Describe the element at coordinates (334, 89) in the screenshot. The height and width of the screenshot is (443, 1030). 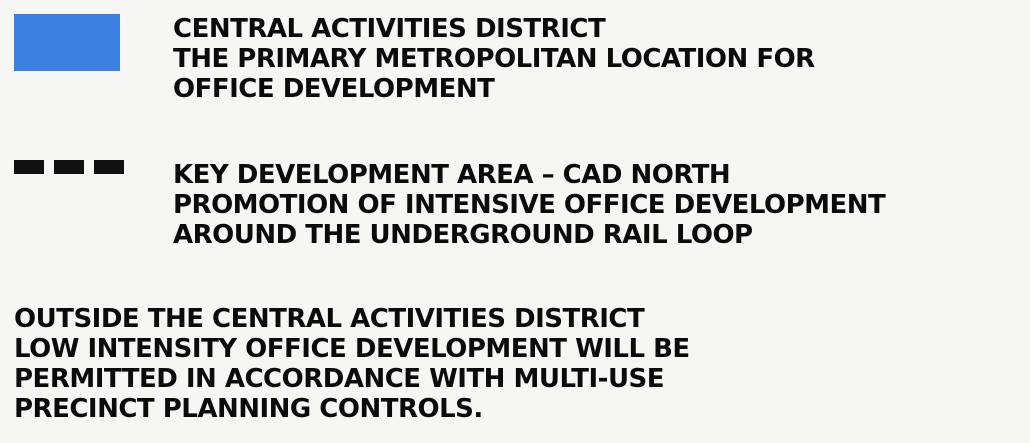
I see `cad-legend-line: OFFICE DEVELOPMENT` at that location.